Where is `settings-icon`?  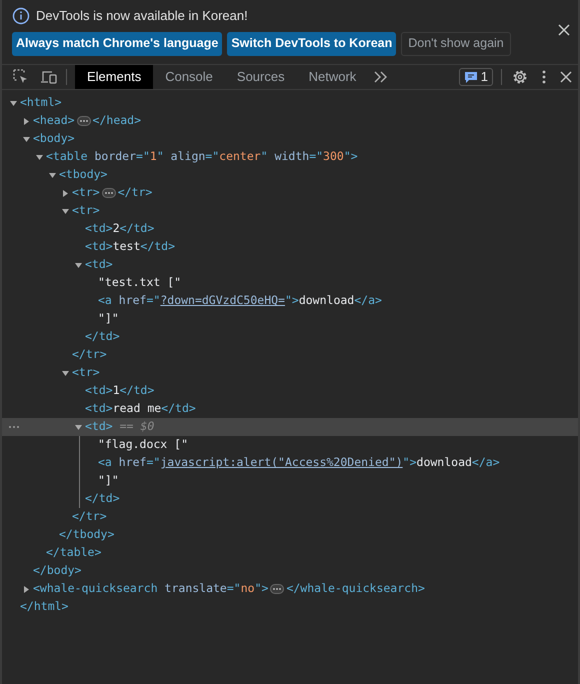 settings-icon is located at coordinates (520, 77).